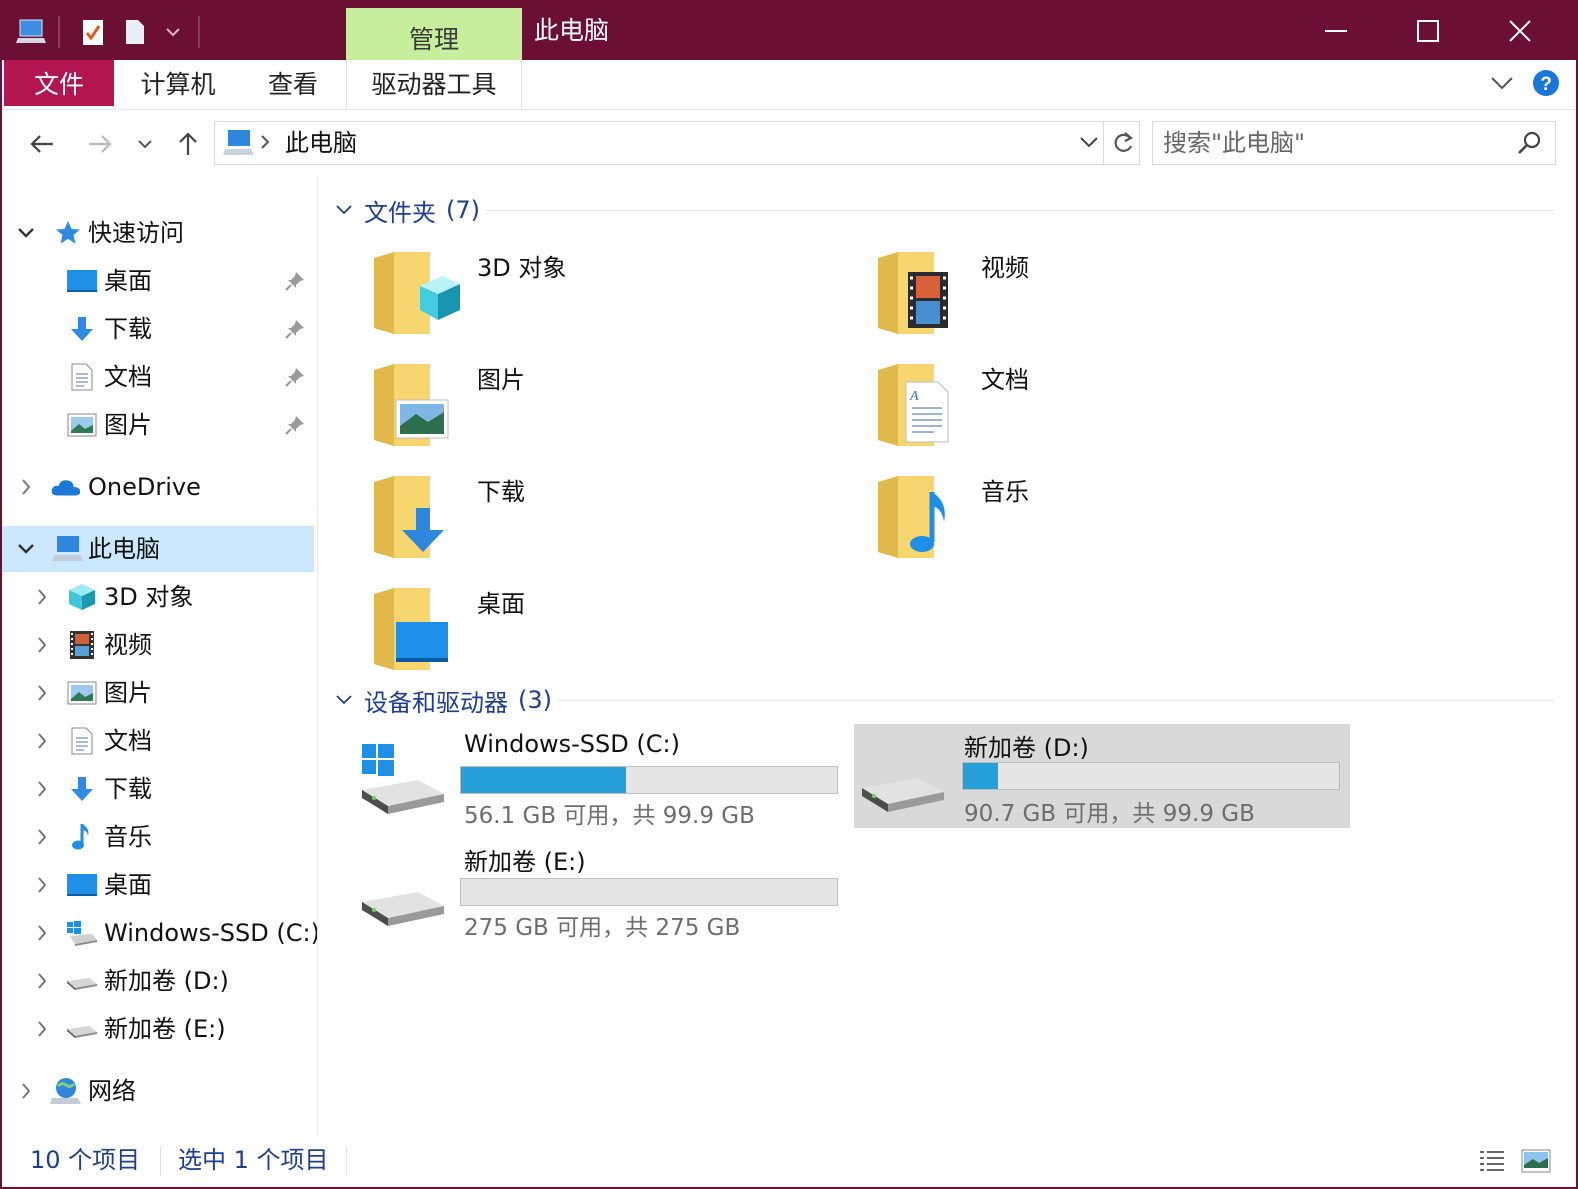 The height and width of the screenshot is (1189, 1578). I want to click on nav-pc-drive-e: 新加卷 (E:), so click(158, 1029).